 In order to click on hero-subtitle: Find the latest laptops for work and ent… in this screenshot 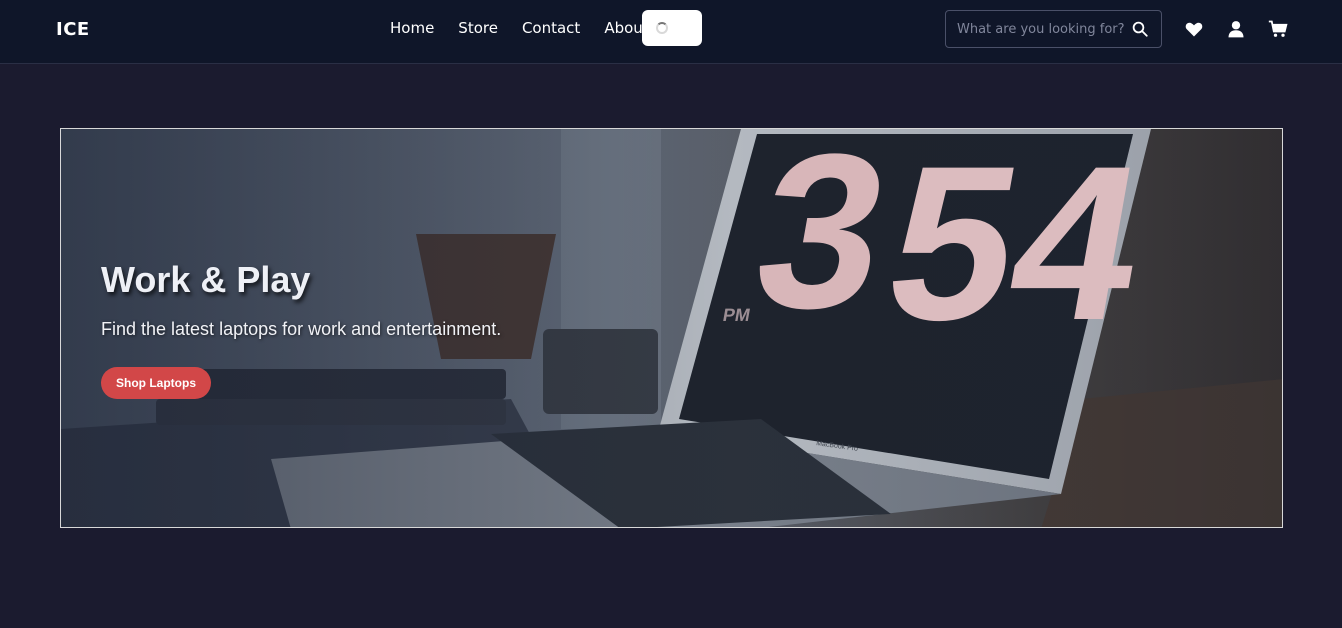, I will do `click(301, 329)`.